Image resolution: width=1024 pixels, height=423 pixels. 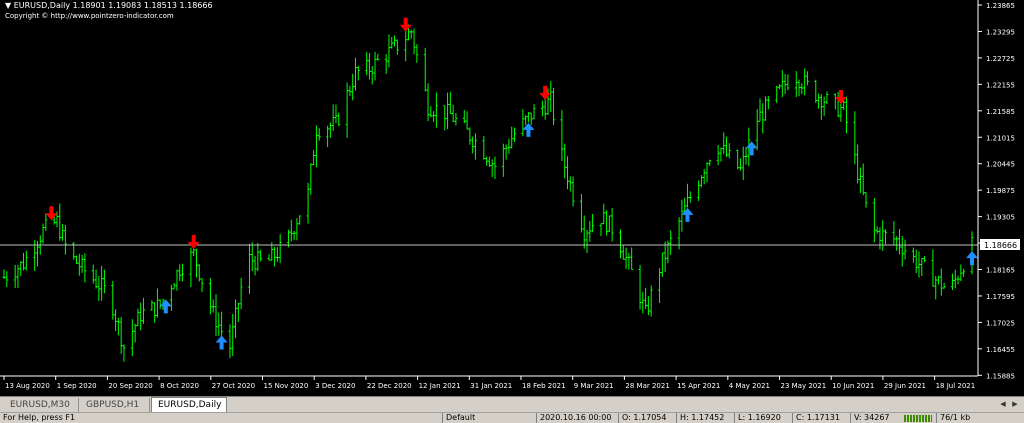 I want to click on y-tick-label: 1.21585, so click(x=1000, y=112).